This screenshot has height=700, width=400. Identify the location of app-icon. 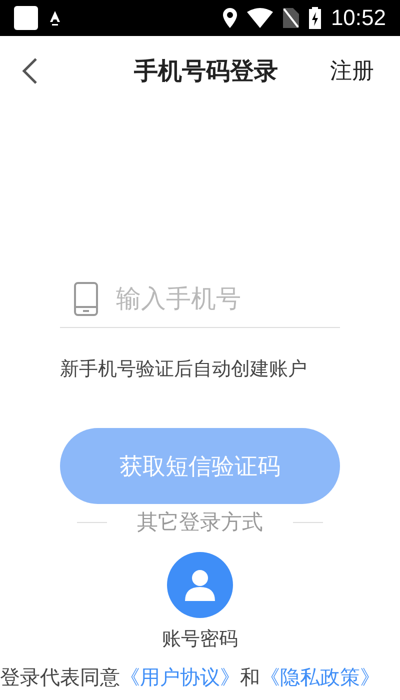
(26, 18).